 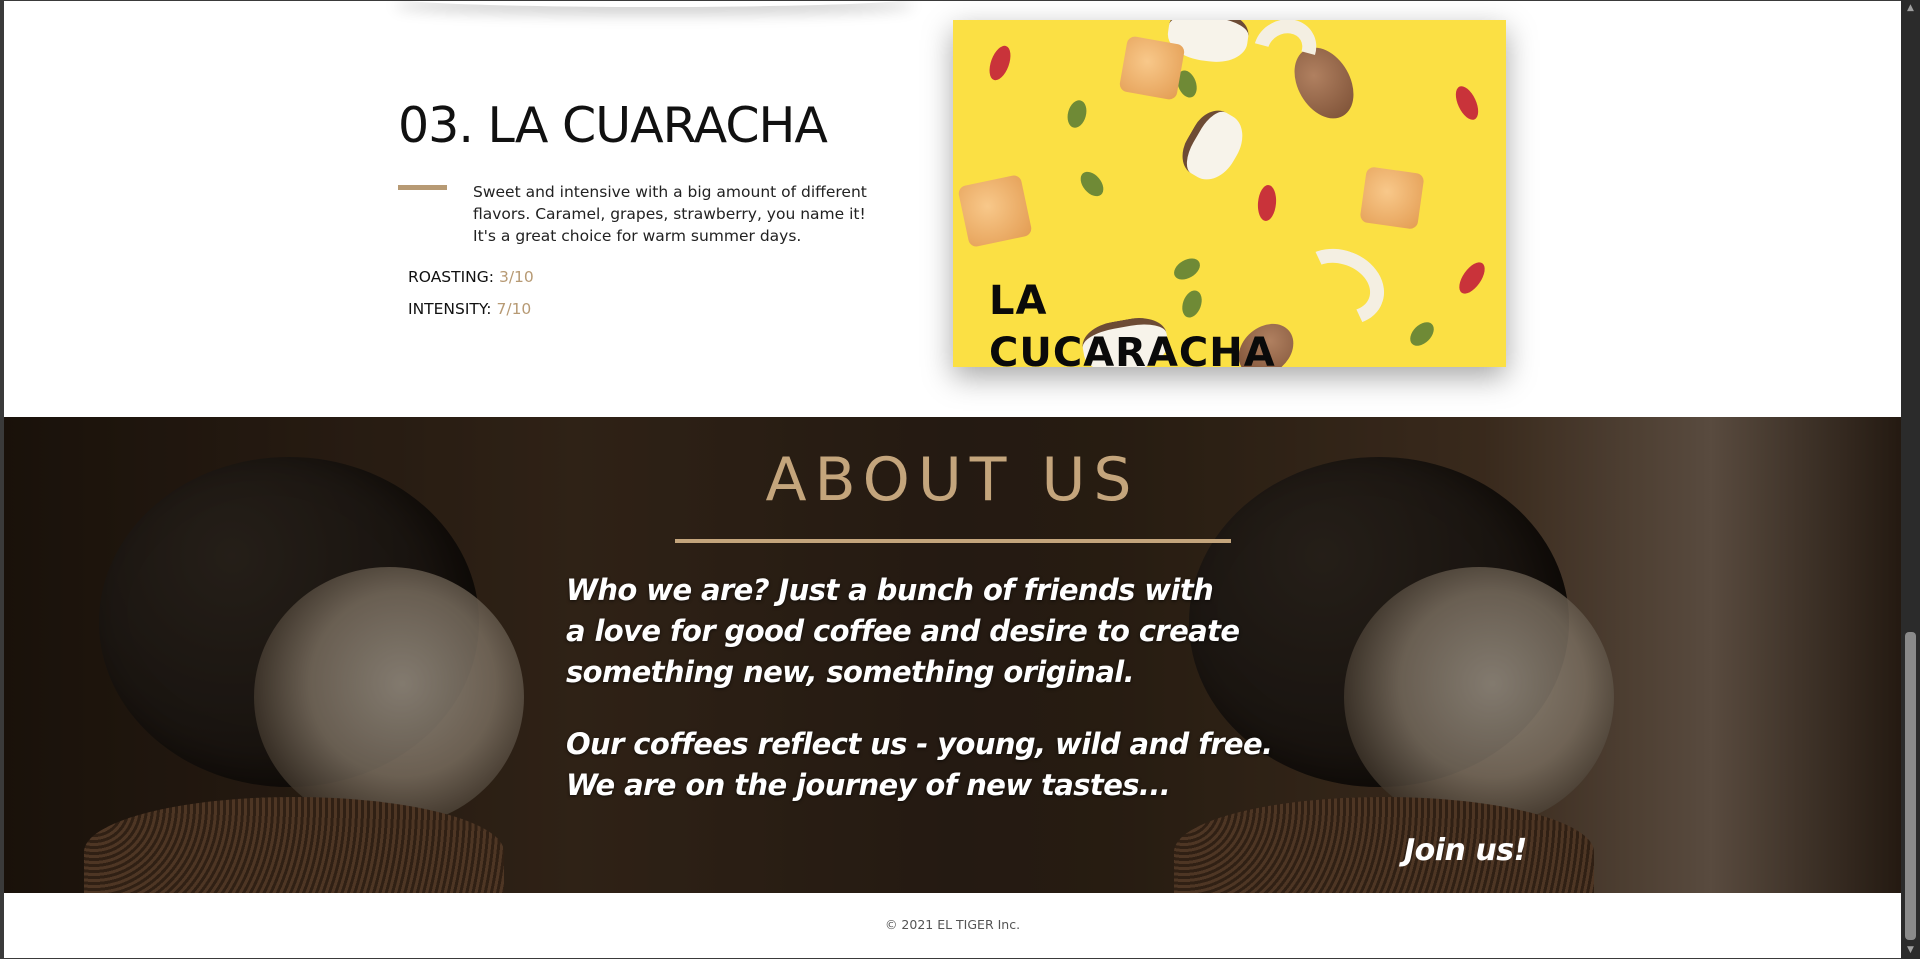 What do you see at coordinates (422, 187) in the screenshot?
I see `accent-divider` at bounding box center [422, 187].